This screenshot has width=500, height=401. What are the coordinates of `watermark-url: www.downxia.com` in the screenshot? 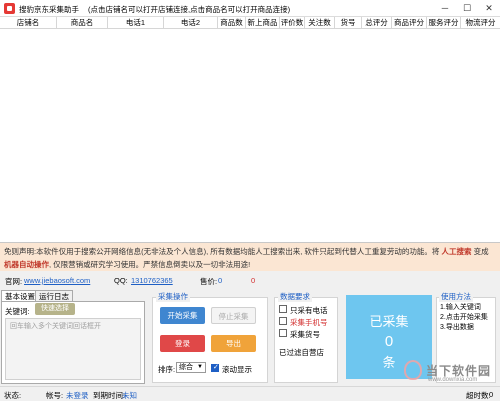 It's located at (453, 380).